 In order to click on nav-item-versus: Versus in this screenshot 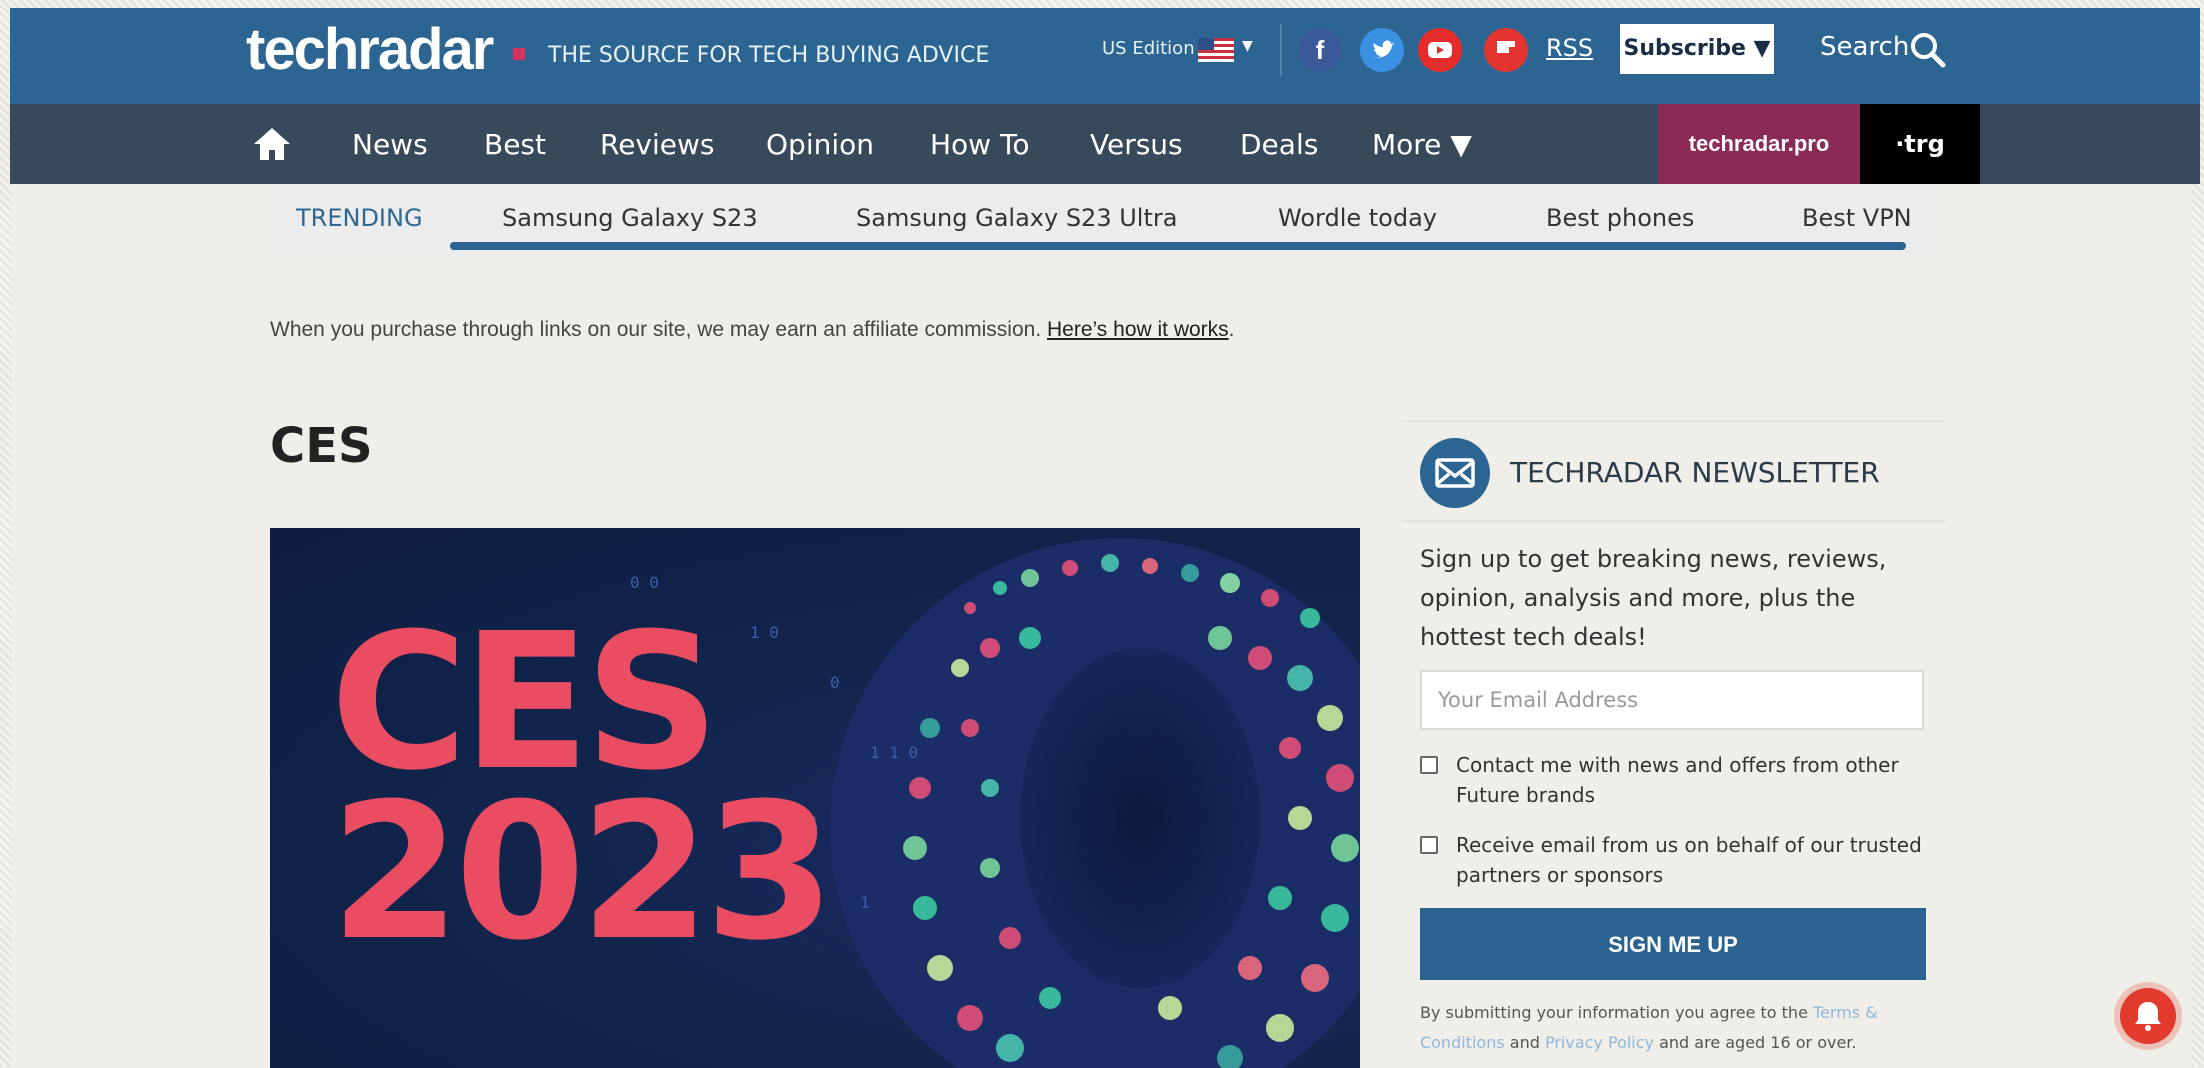, I will do `click(1136, 144)`.